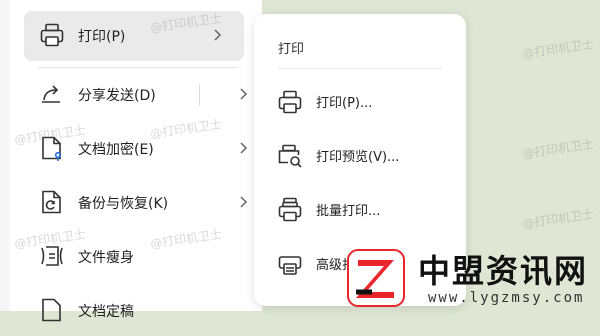 Image resolution: width=600 pixels, height=336 pixels. What do you see at coordinates (52, 256) in the screenshot?
I see `file-slim-icon` at bounding box center [52, 256].